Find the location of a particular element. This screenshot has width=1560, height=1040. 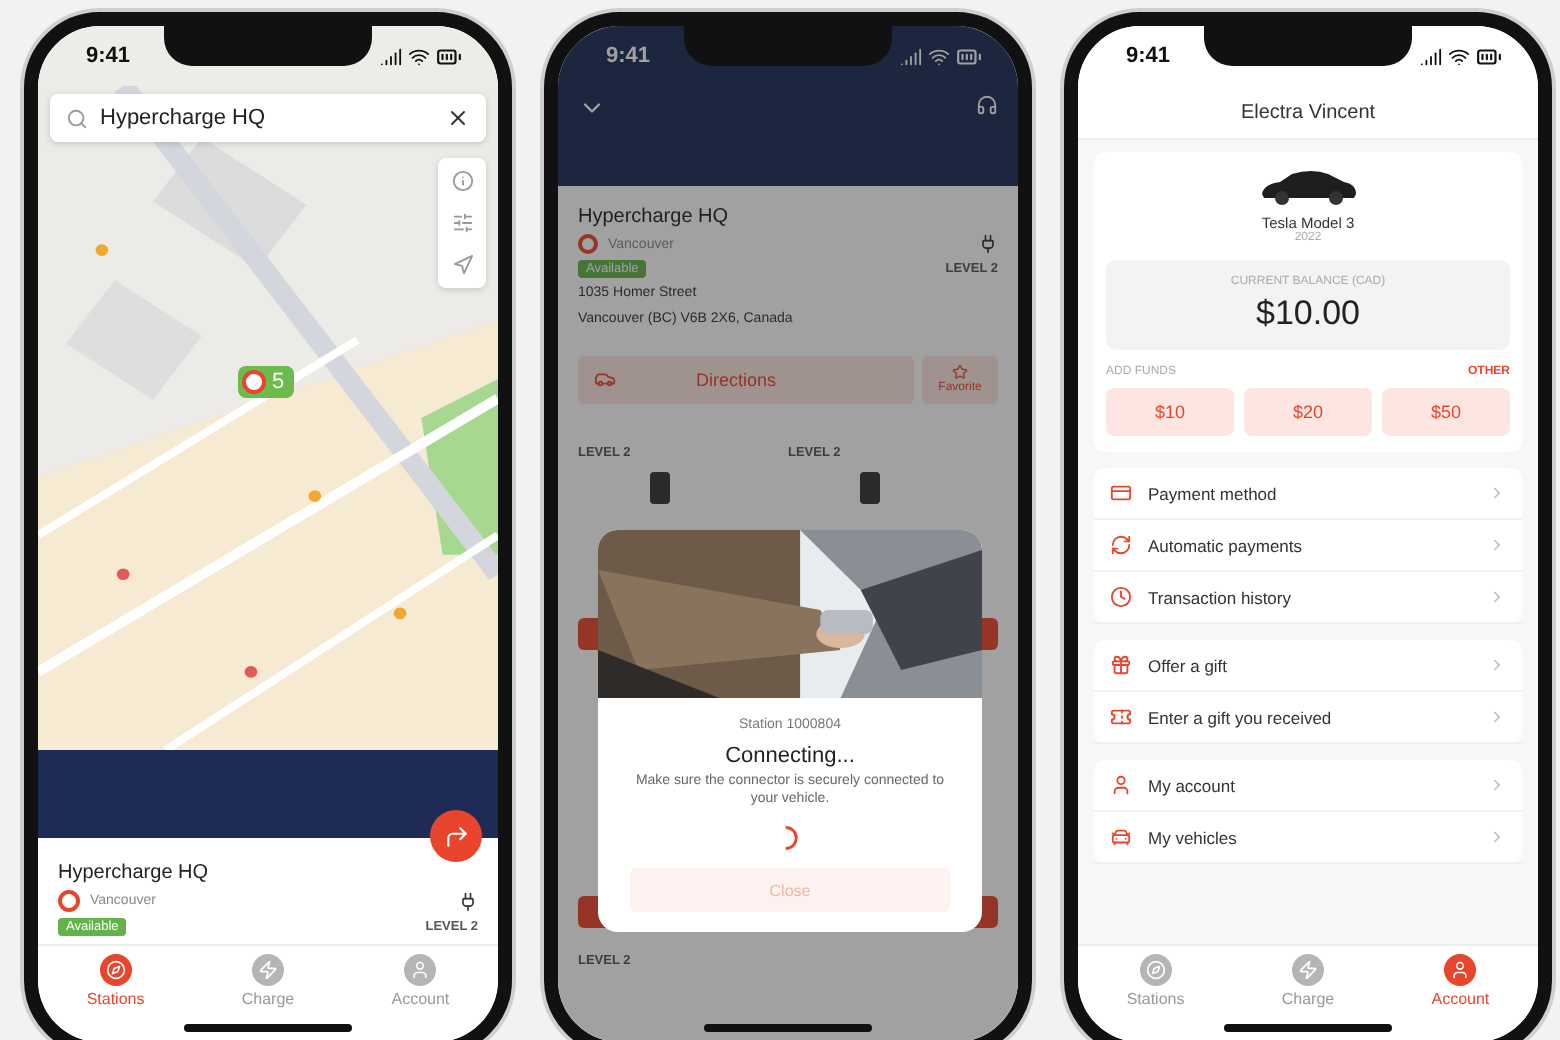

clear-button is located at coordinates (458, 118).